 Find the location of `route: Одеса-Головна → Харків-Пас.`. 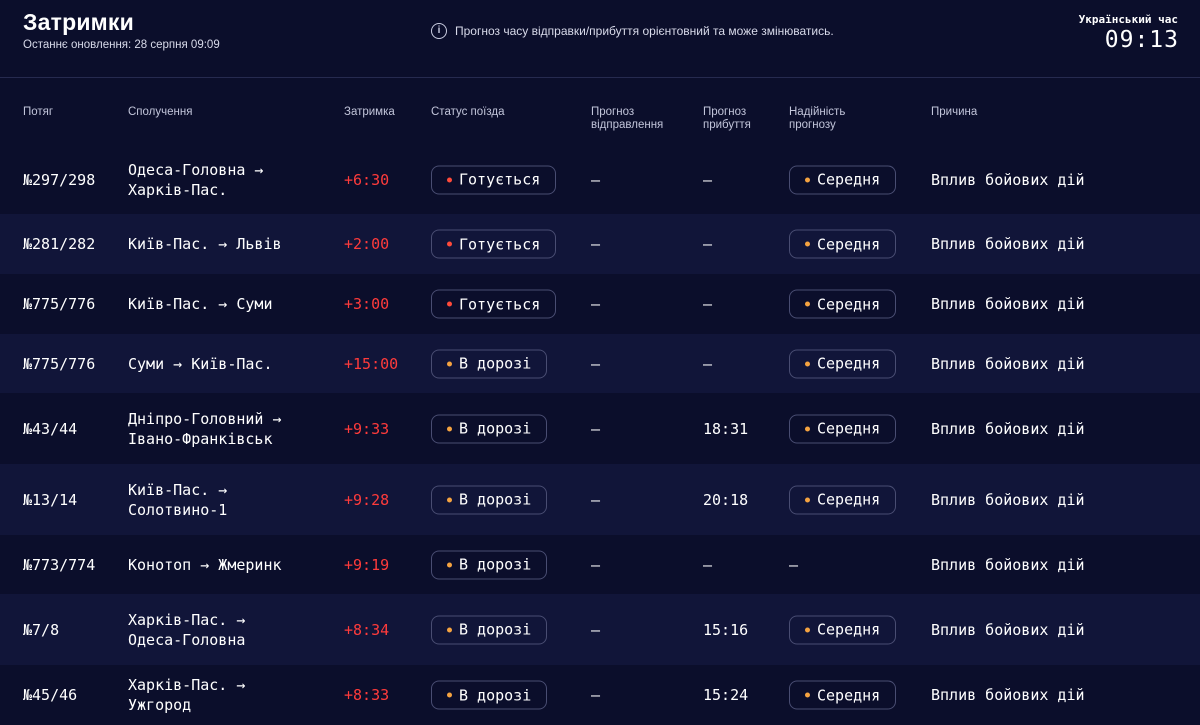

route: Одеса-Головна → Харків-Пас. is located at coordinates (196, 179).